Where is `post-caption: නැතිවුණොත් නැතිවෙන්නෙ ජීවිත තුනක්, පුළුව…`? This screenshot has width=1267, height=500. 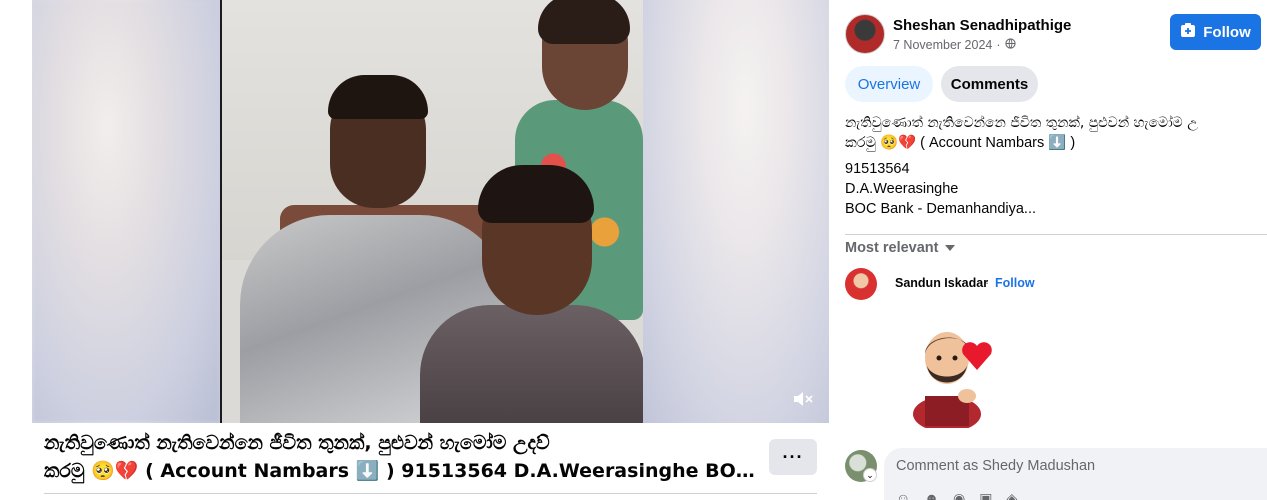 post-caption: නැතිවුණොත් නැතිවෙන්නෙ ජීවිත තුනක්, පුළුව… is located at coordinates (401, 457).